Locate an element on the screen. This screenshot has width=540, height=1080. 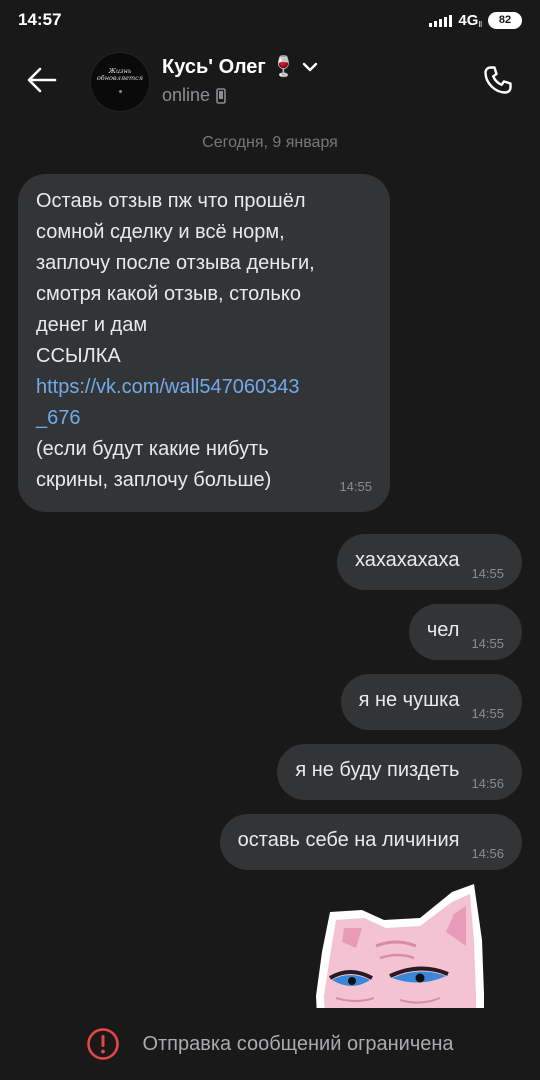
avatar-dot is located at coordinates (120, 91).